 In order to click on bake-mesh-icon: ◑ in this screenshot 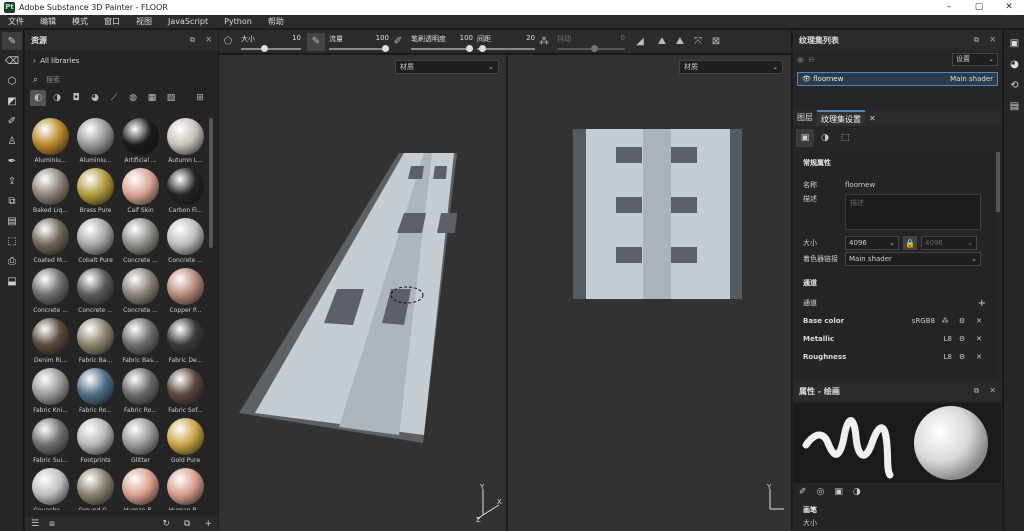, I will do `click(825, 138)`.